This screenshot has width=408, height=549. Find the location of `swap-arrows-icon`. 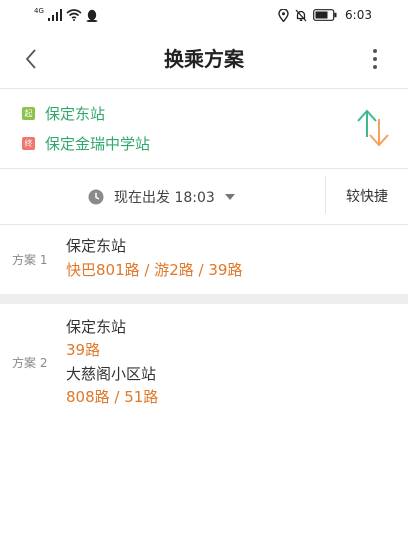

swap-arrows-icon is located at coordinates (373, 128).